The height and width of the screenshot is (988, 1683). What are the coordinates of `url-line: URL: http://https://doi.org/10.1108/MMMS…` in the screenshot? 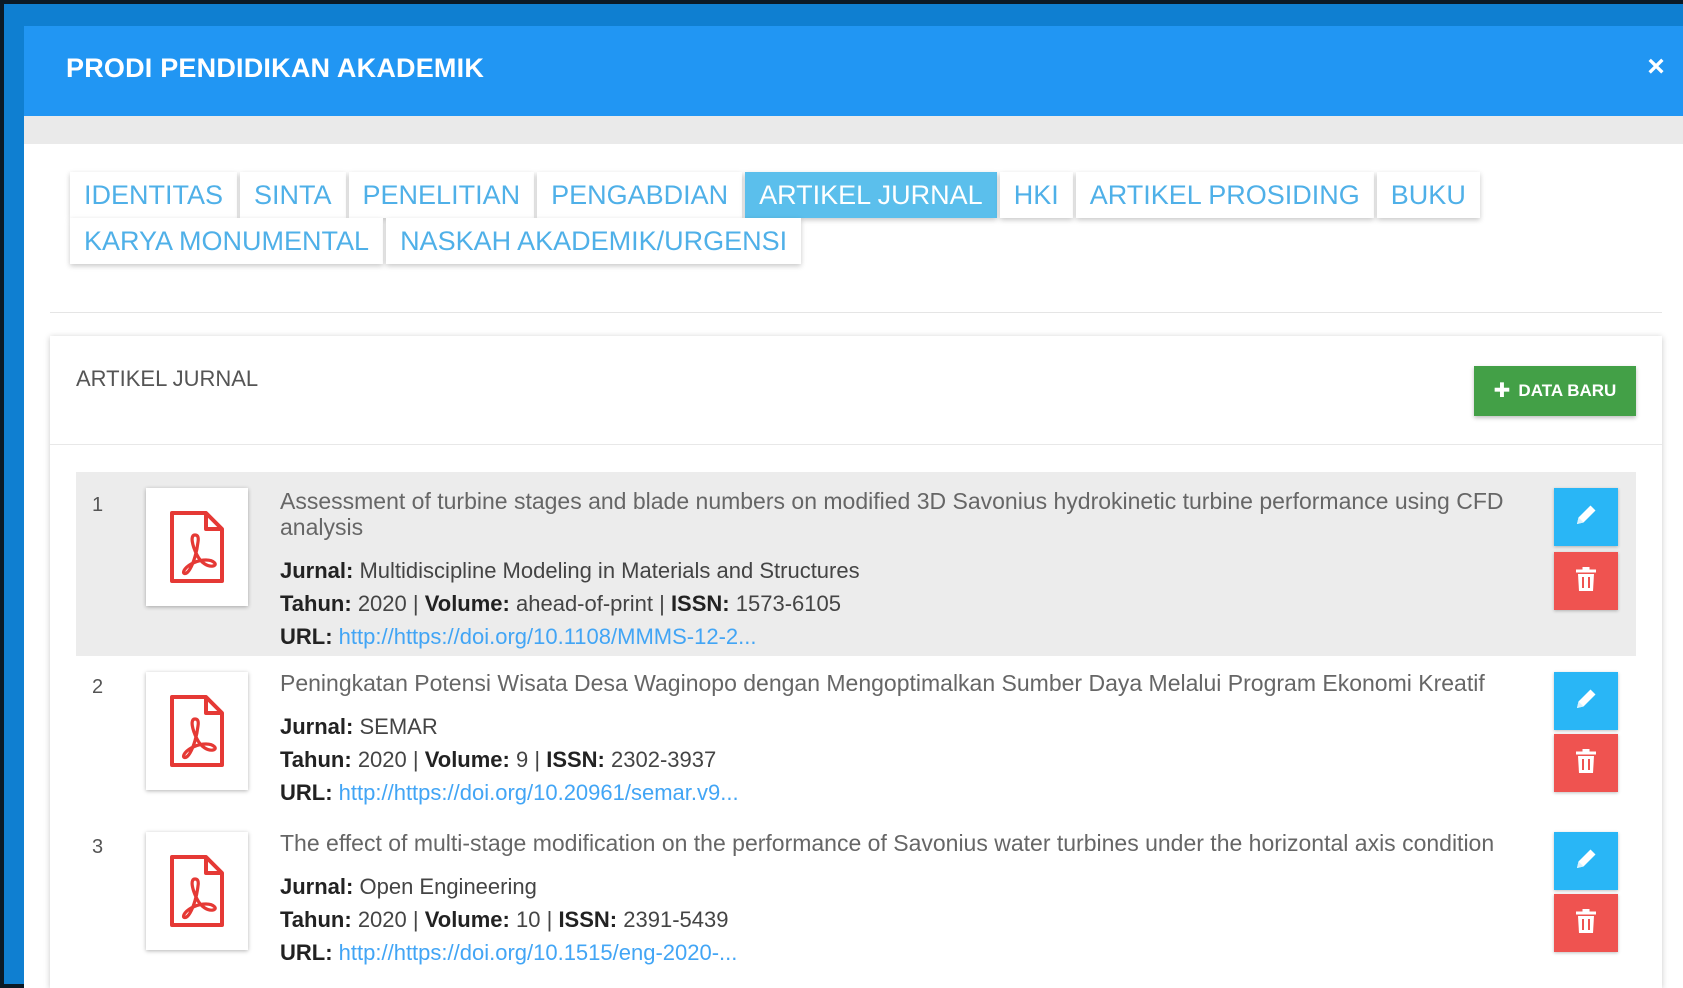 It's located at (900, 636).